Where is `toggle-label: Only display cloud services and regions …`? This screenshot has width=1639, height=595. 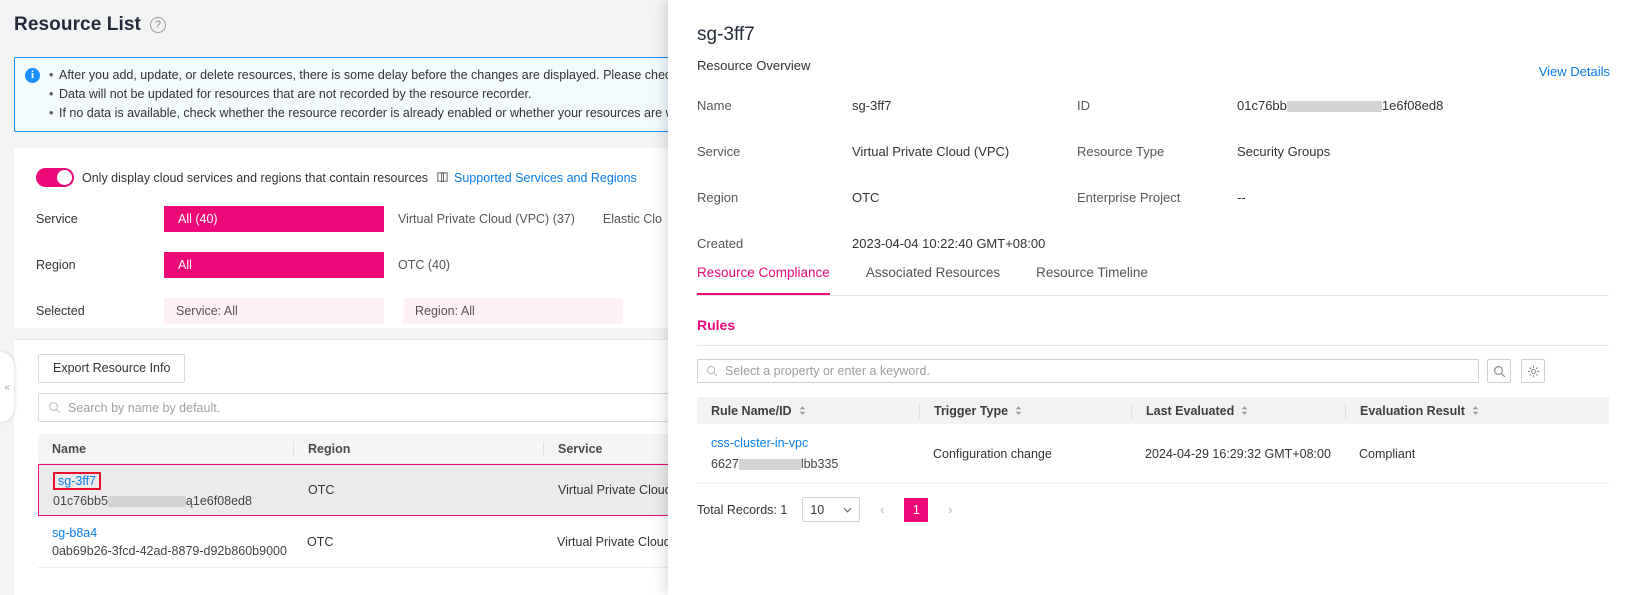 toggle-label: Only display cloud services and regions … is located at coordinates (255, 177).